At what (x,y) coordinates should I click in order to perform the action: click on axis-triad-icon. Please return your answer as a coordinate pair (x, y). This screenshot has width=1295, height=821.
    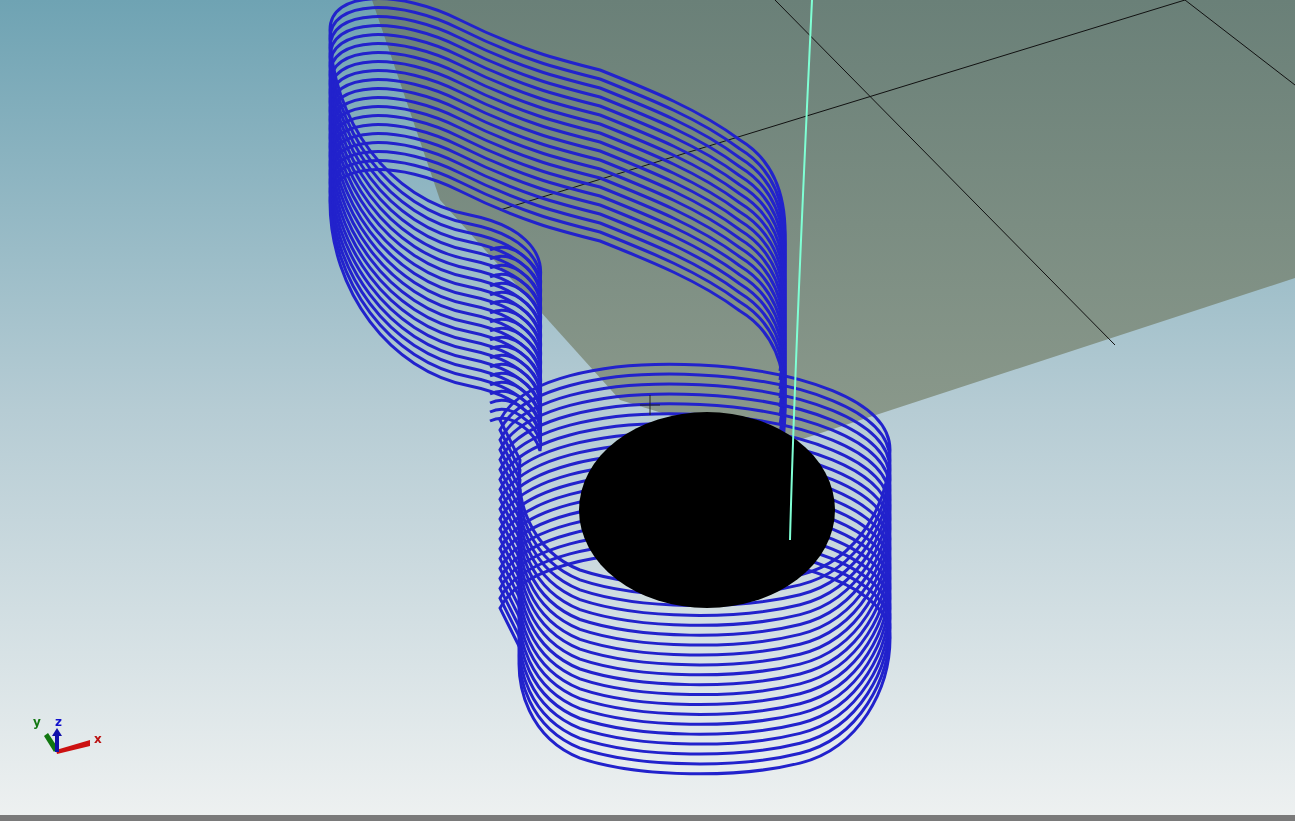
    Looking at the image, I should click on (67, 741).